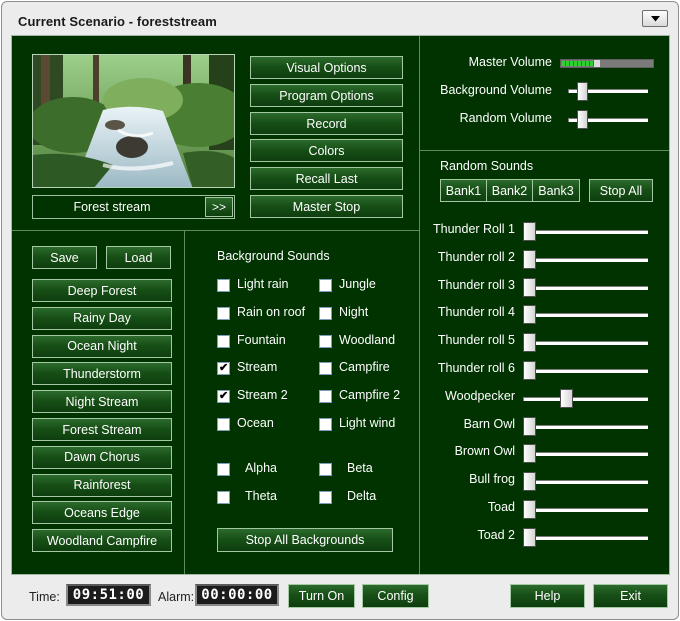  I want to click on alarm-label: Alarm:, so click(176, 597).